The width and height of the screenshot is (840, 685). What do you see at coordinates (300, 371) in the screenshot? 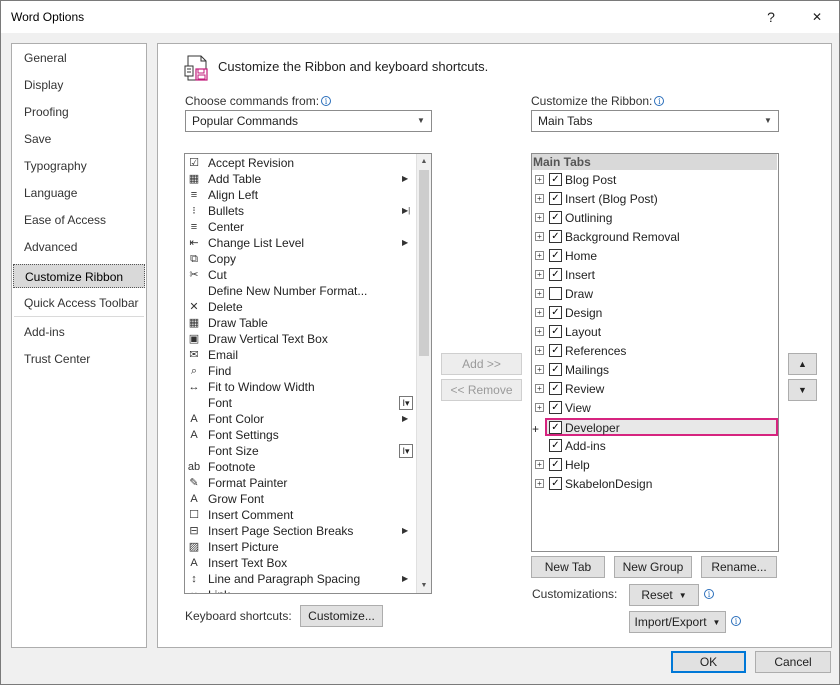
I see `command-item: ⌕ Find` at bounding box center [300, 371].